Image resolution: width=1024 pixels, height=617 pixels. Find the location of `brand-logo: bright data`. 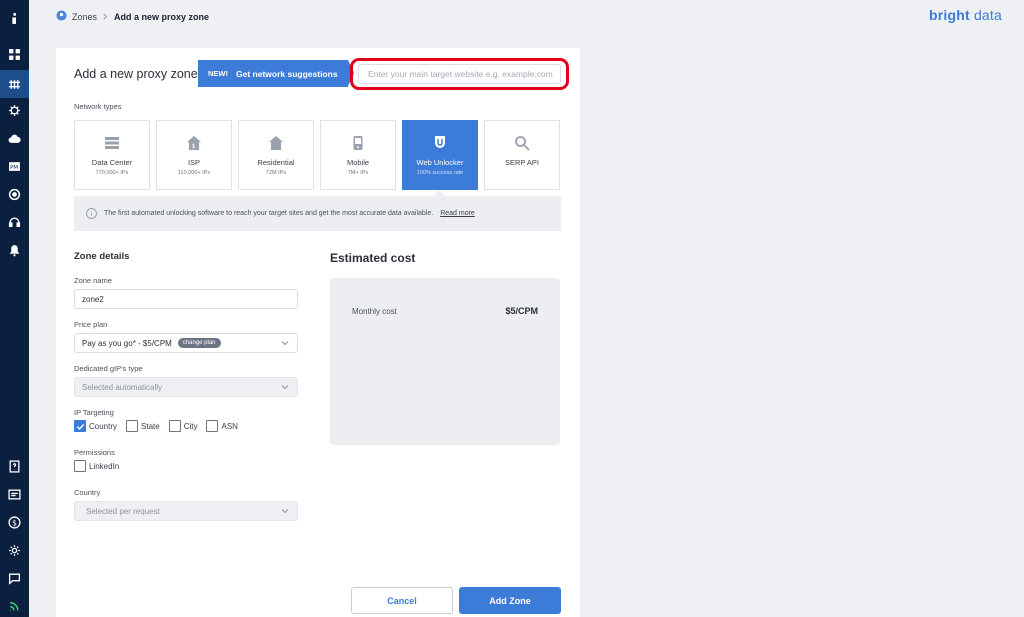

brand-logo: bright data is located at coordinates (965, 15).